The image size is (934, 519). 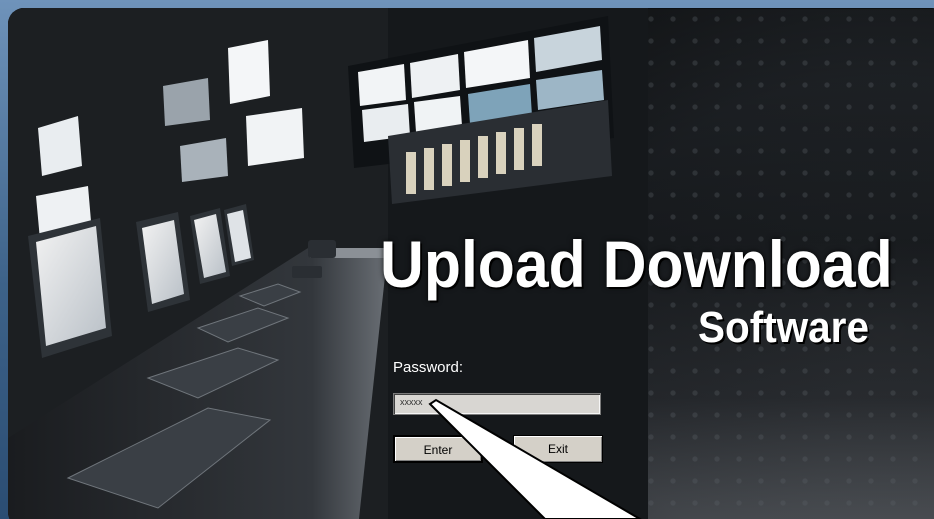 What do you see at coordinates (428, 367) in the screenshot?
I see `password-label: Password:` at bounding box center [428, 367].